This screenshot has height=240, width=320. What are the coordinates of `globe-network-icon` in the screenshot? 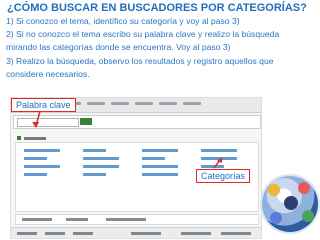 It's located at (290, 204).